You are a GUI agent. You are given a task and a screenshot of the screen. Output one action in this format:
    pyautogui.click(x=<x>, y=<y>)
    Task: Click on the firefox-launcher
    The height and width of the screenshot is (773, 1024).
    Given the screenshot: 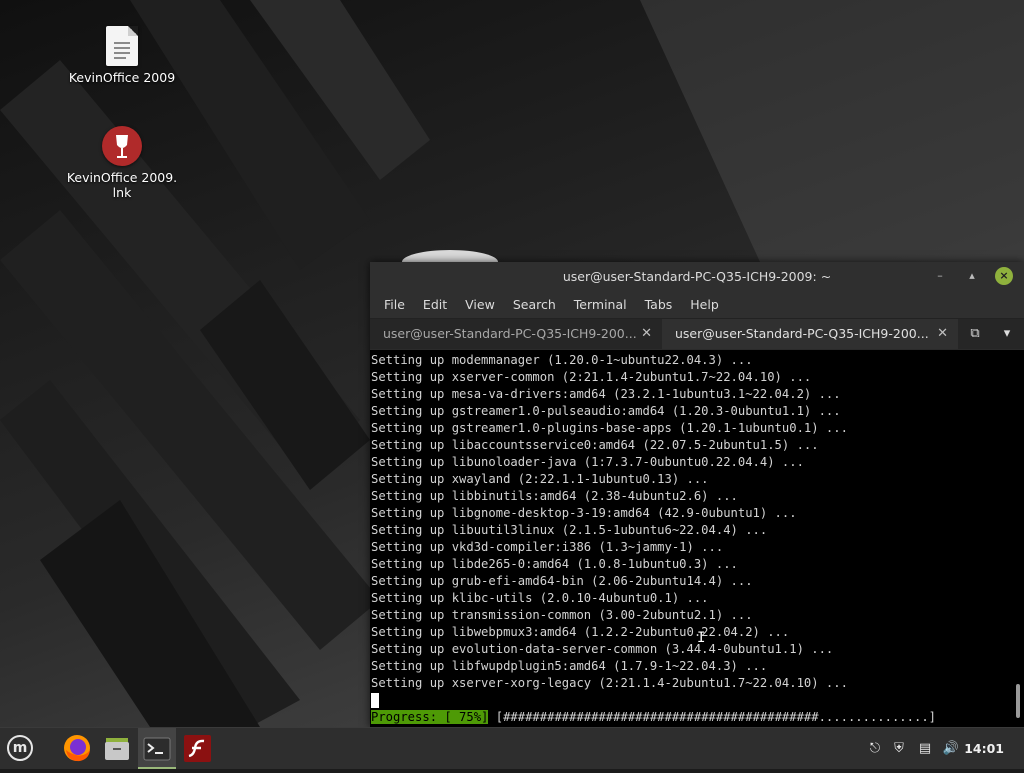 What is the action you would take?
    pyautogui.click(x=77, y=748)
    